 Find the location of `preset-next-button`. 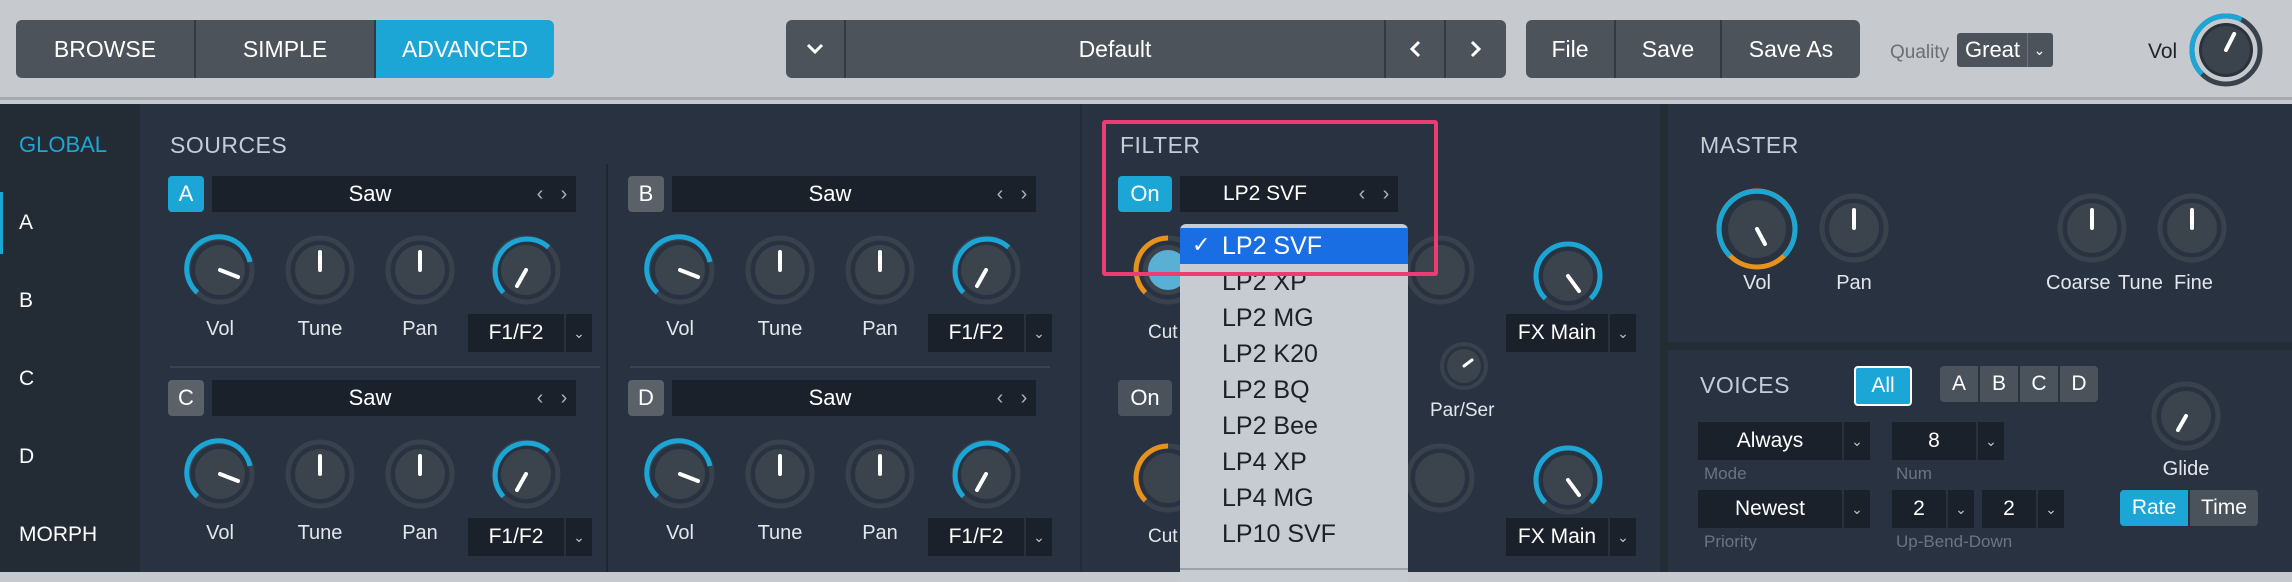

preset-next-button is located at coordinates (1476, 49).